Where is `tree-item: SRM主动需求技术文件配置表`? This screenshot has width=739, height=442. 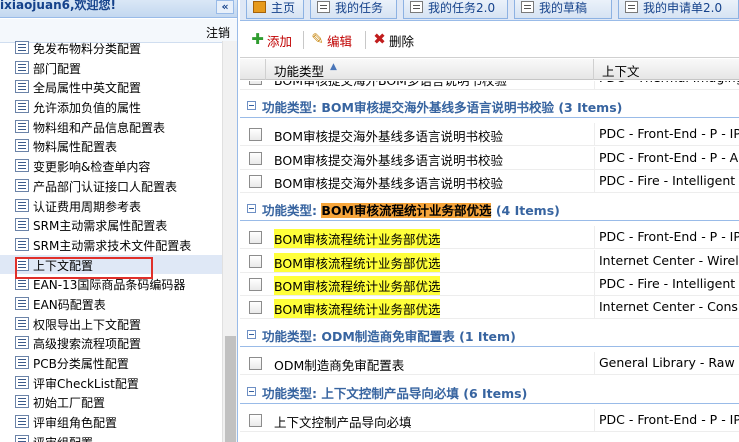 tree-item: SRM主动需求技术文件配置表 is located at coordinates (111, 245).